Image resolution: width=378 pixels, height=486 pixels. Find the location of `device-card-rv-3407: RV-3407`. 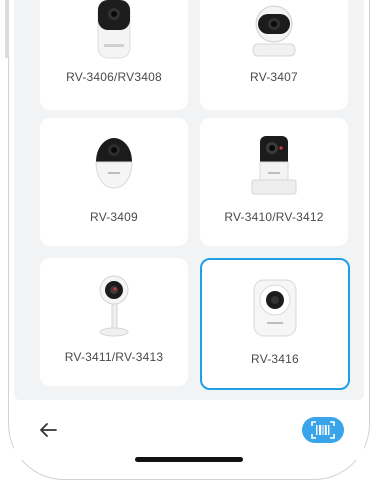

device-card-rv-3407: RV-3407 is located at coordinates (274, 55).